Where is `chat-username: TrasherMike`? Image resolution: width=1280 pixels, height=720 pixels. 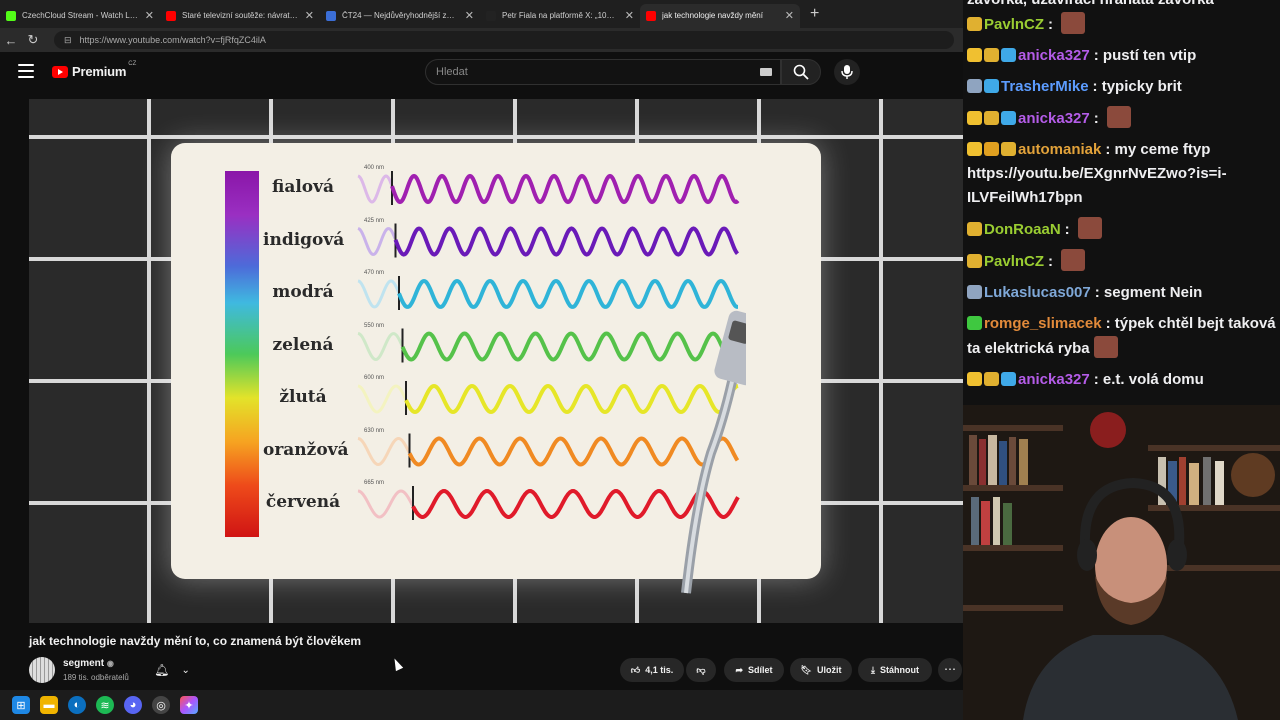
chat-username: TrasherMike is located at coordinates (1045, 86).